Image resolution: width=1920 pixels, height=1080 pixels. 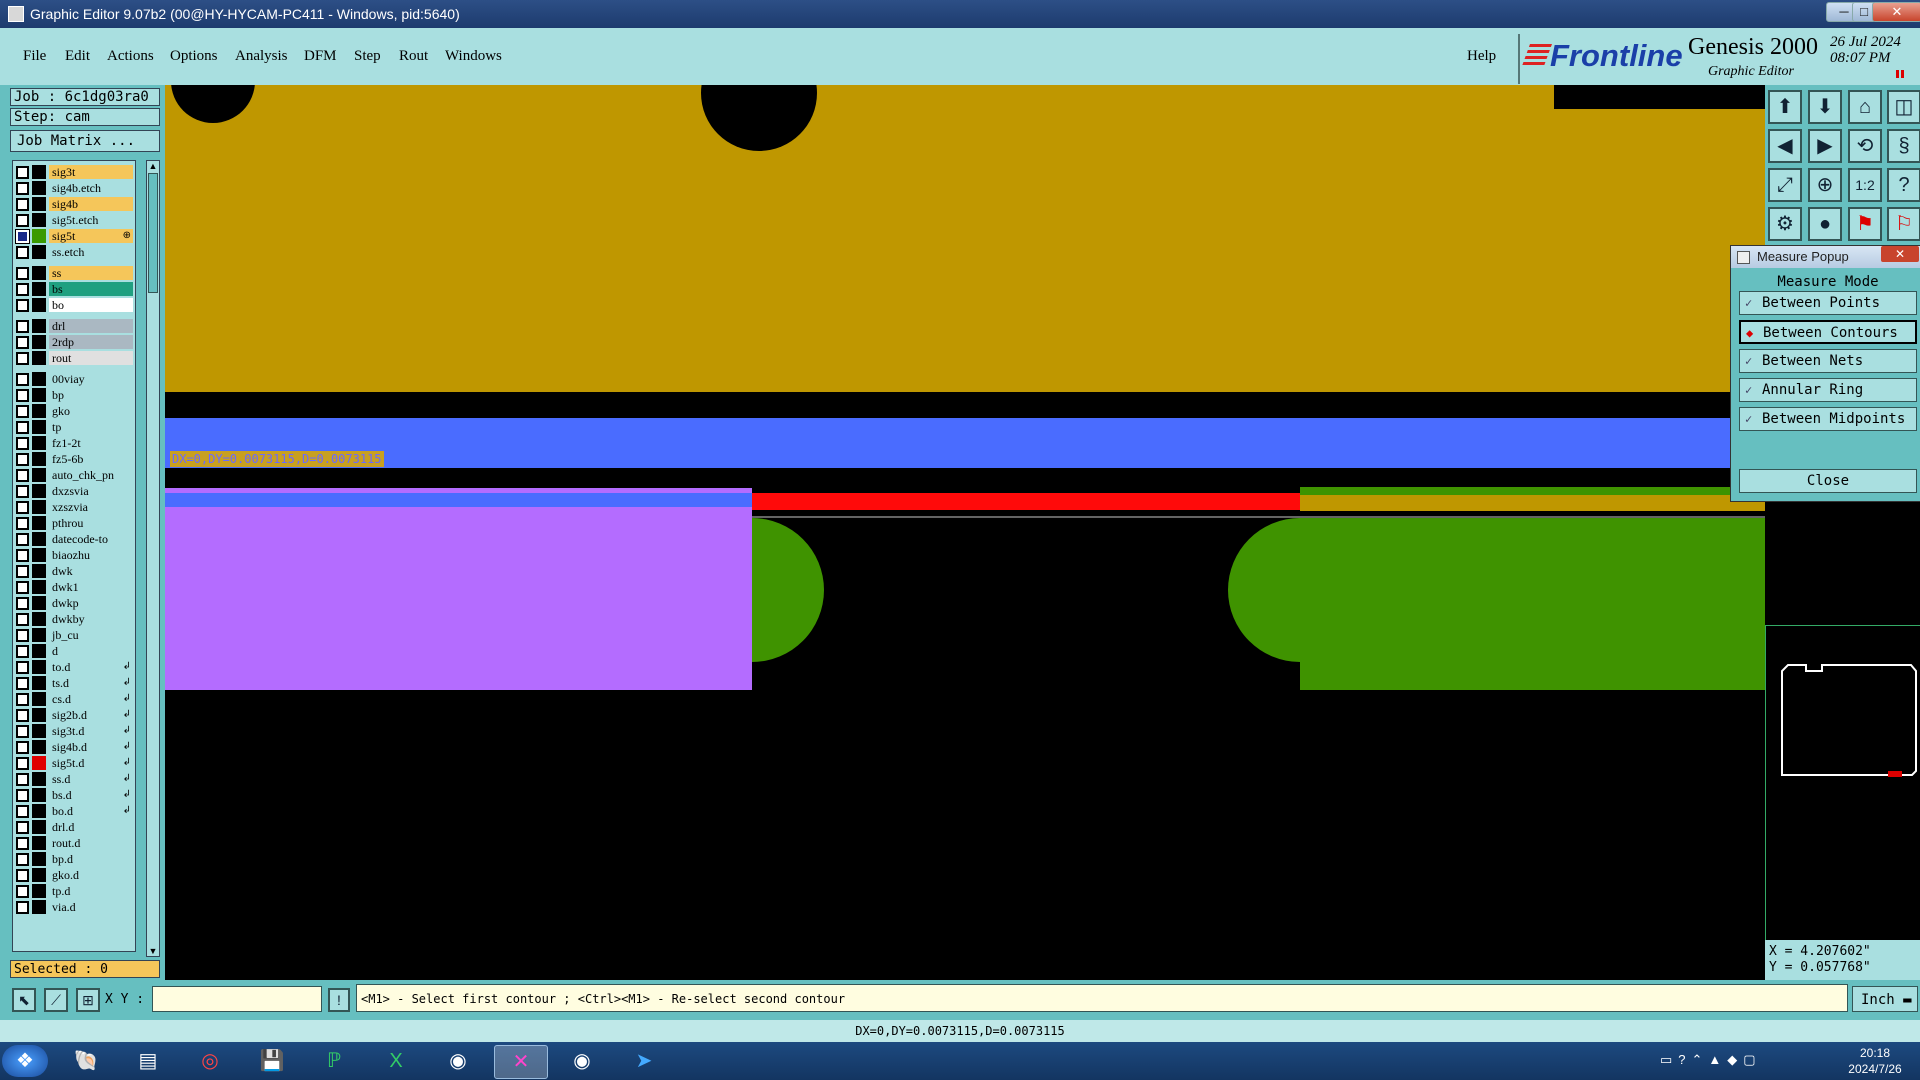 What do you see at coordinates (413, 56) in the screenshot?
I see `menu-rout: Rout` at bounding box center [413, 56].